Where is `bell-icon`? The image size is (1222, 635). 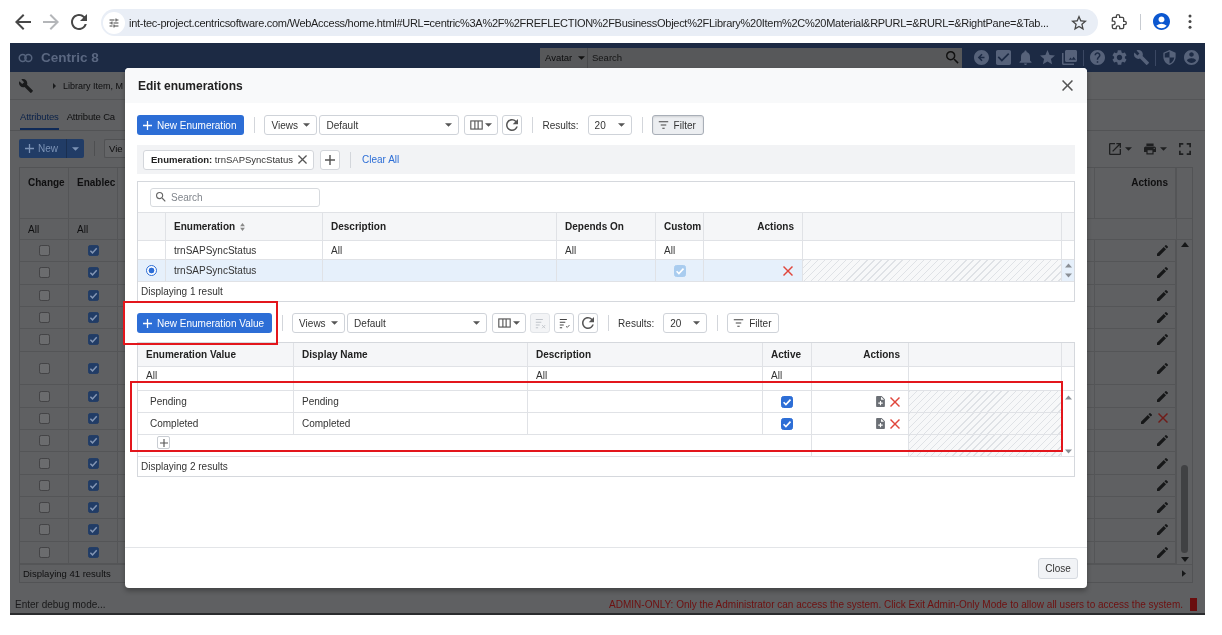
bell-icon is located at coordinates (1025, 57).